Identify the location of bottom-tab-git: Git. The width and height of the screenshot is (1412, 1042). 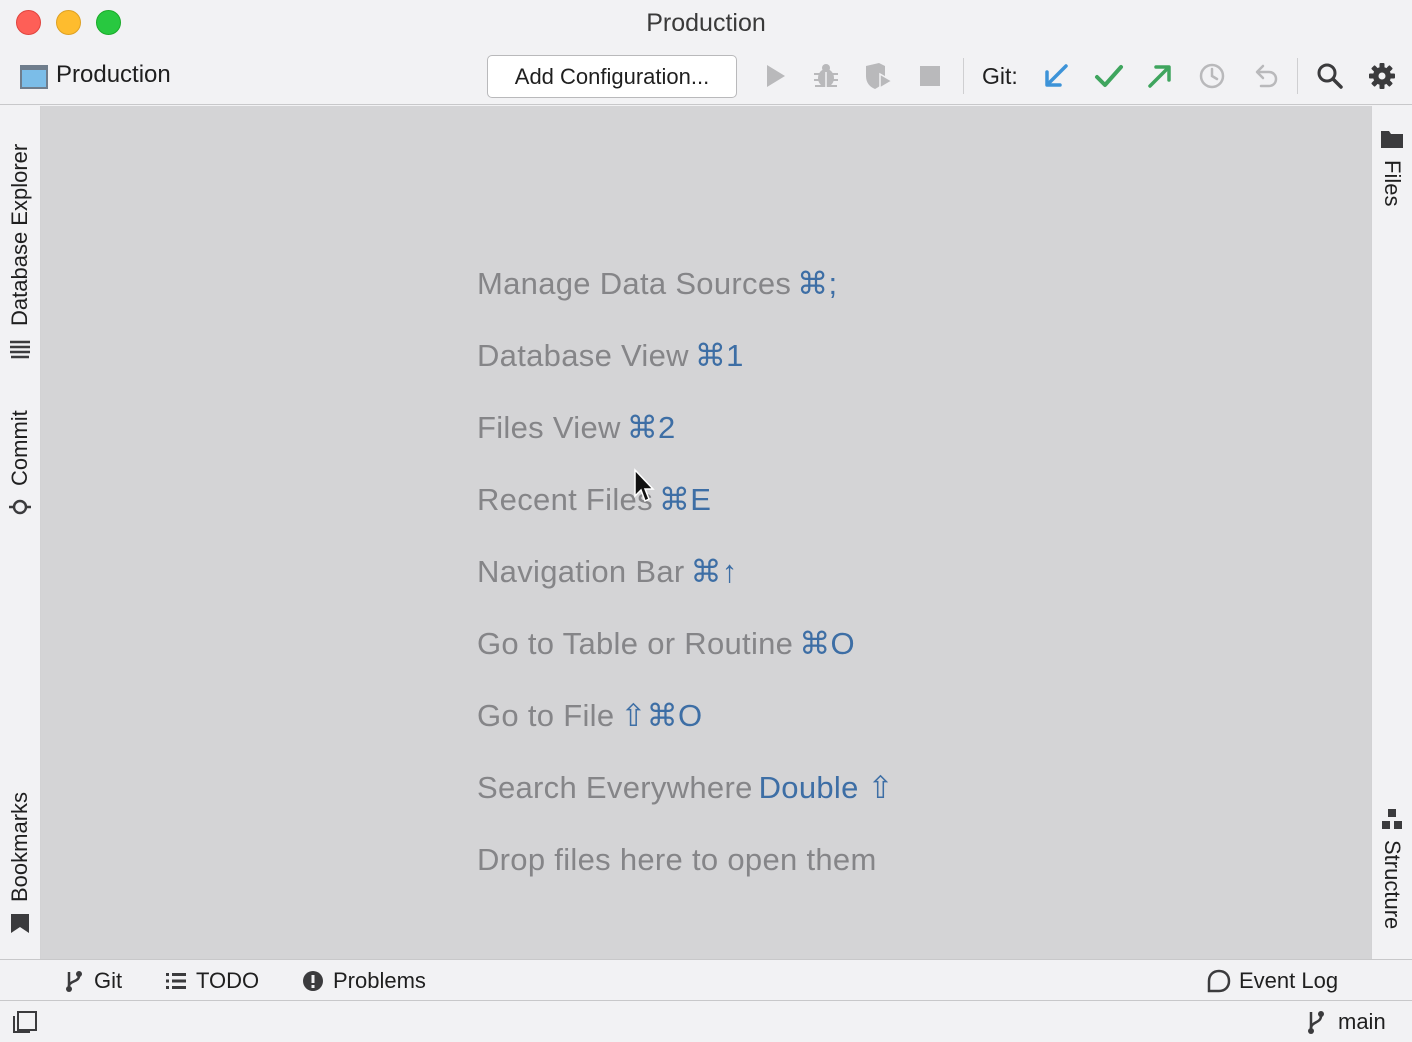
(92, 981).